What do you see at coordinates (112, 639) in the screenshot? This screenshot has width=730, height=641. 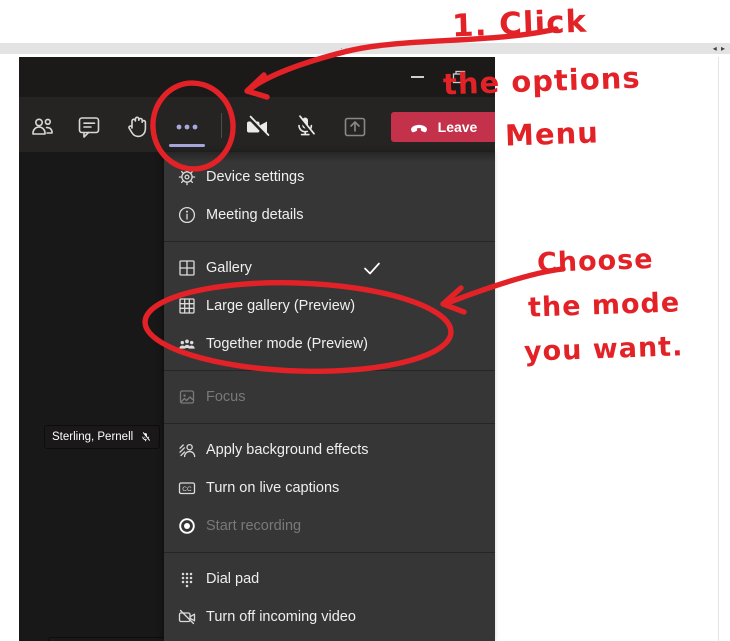 I see `participant-name-badge: Maghaireh, Razan` at bounding box center [112, 639].